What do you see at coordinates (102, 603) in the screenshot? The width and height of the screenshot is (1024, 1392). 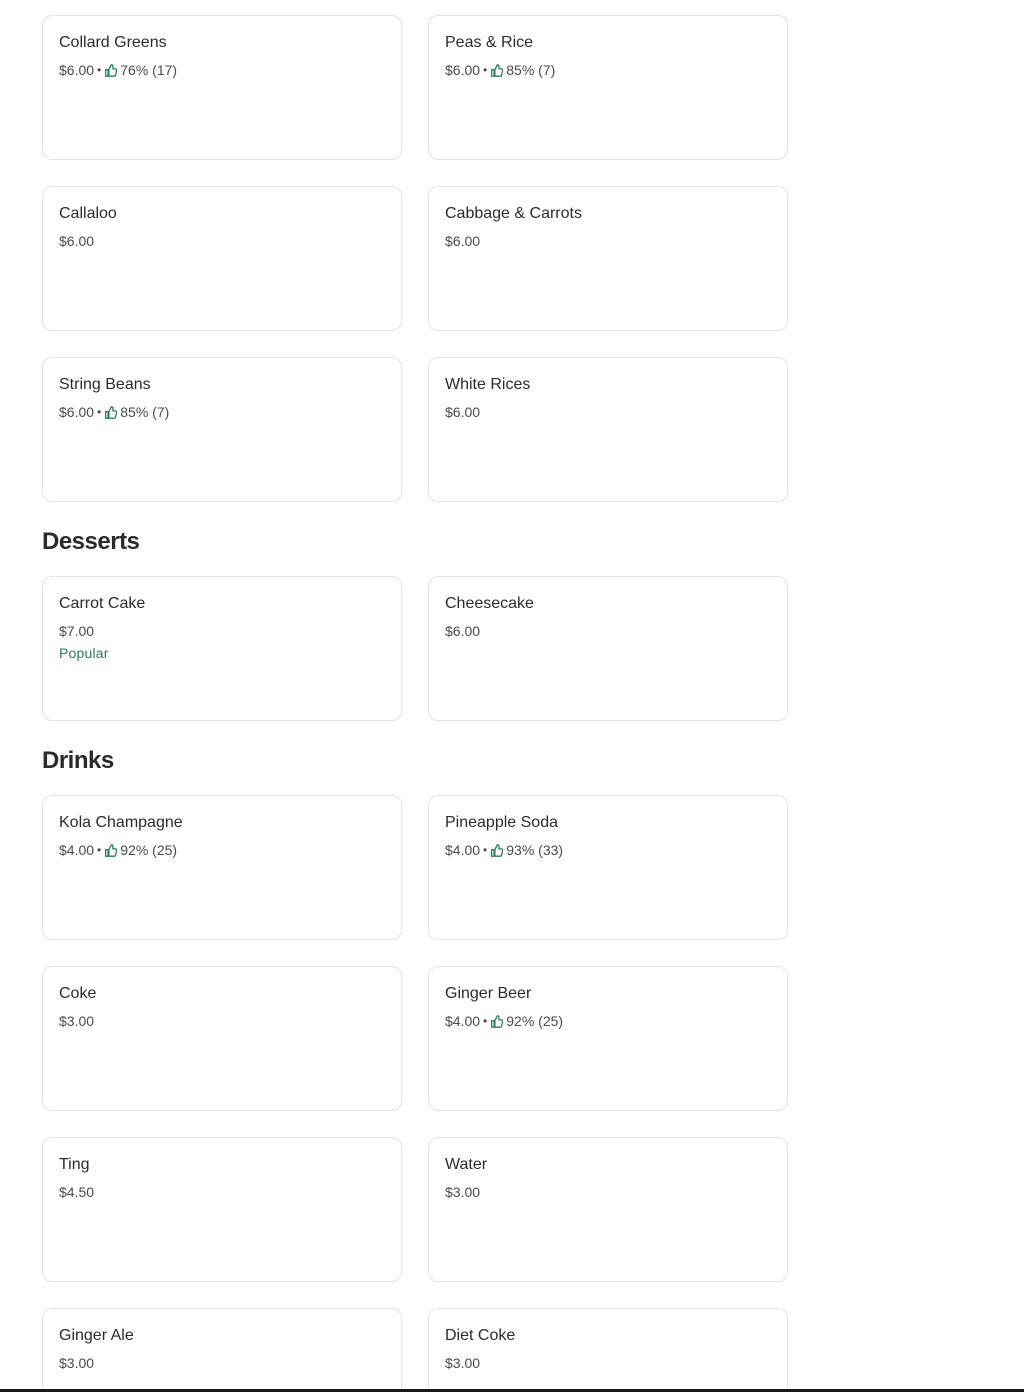 I see `item-name: Carrot Cake` at bounding box center [102, 603].